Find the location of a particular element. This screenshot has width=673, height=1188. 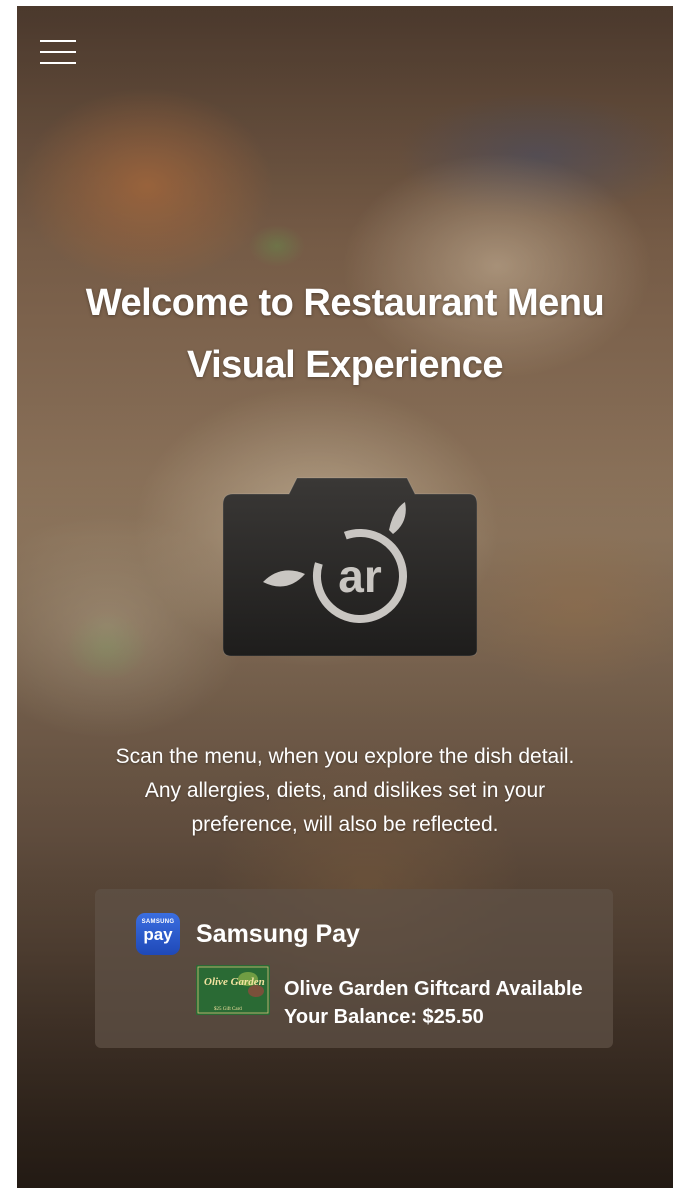

hamburger-menu-icon is located at coordinates (58, 53).